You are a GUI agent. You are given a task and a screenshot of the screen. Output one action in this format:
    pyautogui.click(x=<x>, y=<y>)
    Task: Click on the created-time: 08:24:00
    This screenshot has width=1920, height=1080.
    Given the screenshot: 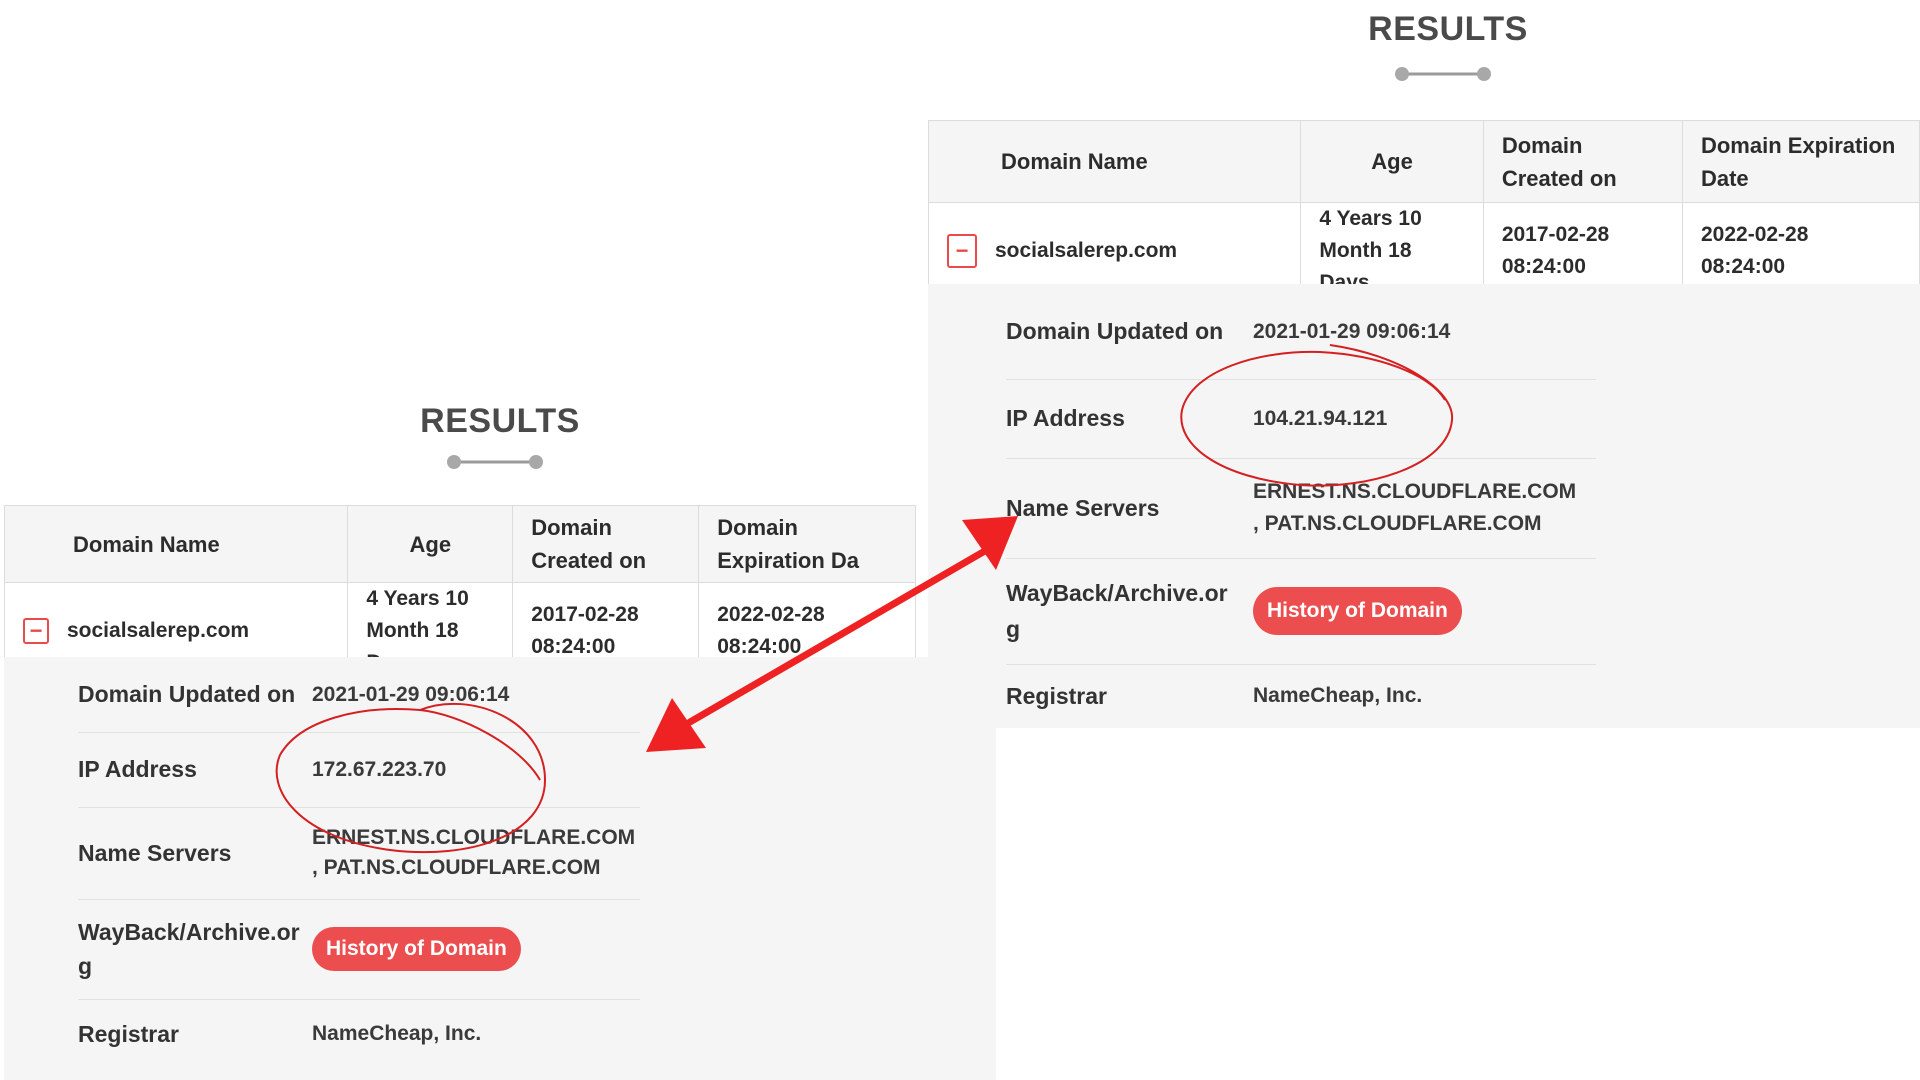 What is the action you would take?
    pyautogui.click(x=1543, y=266)
    